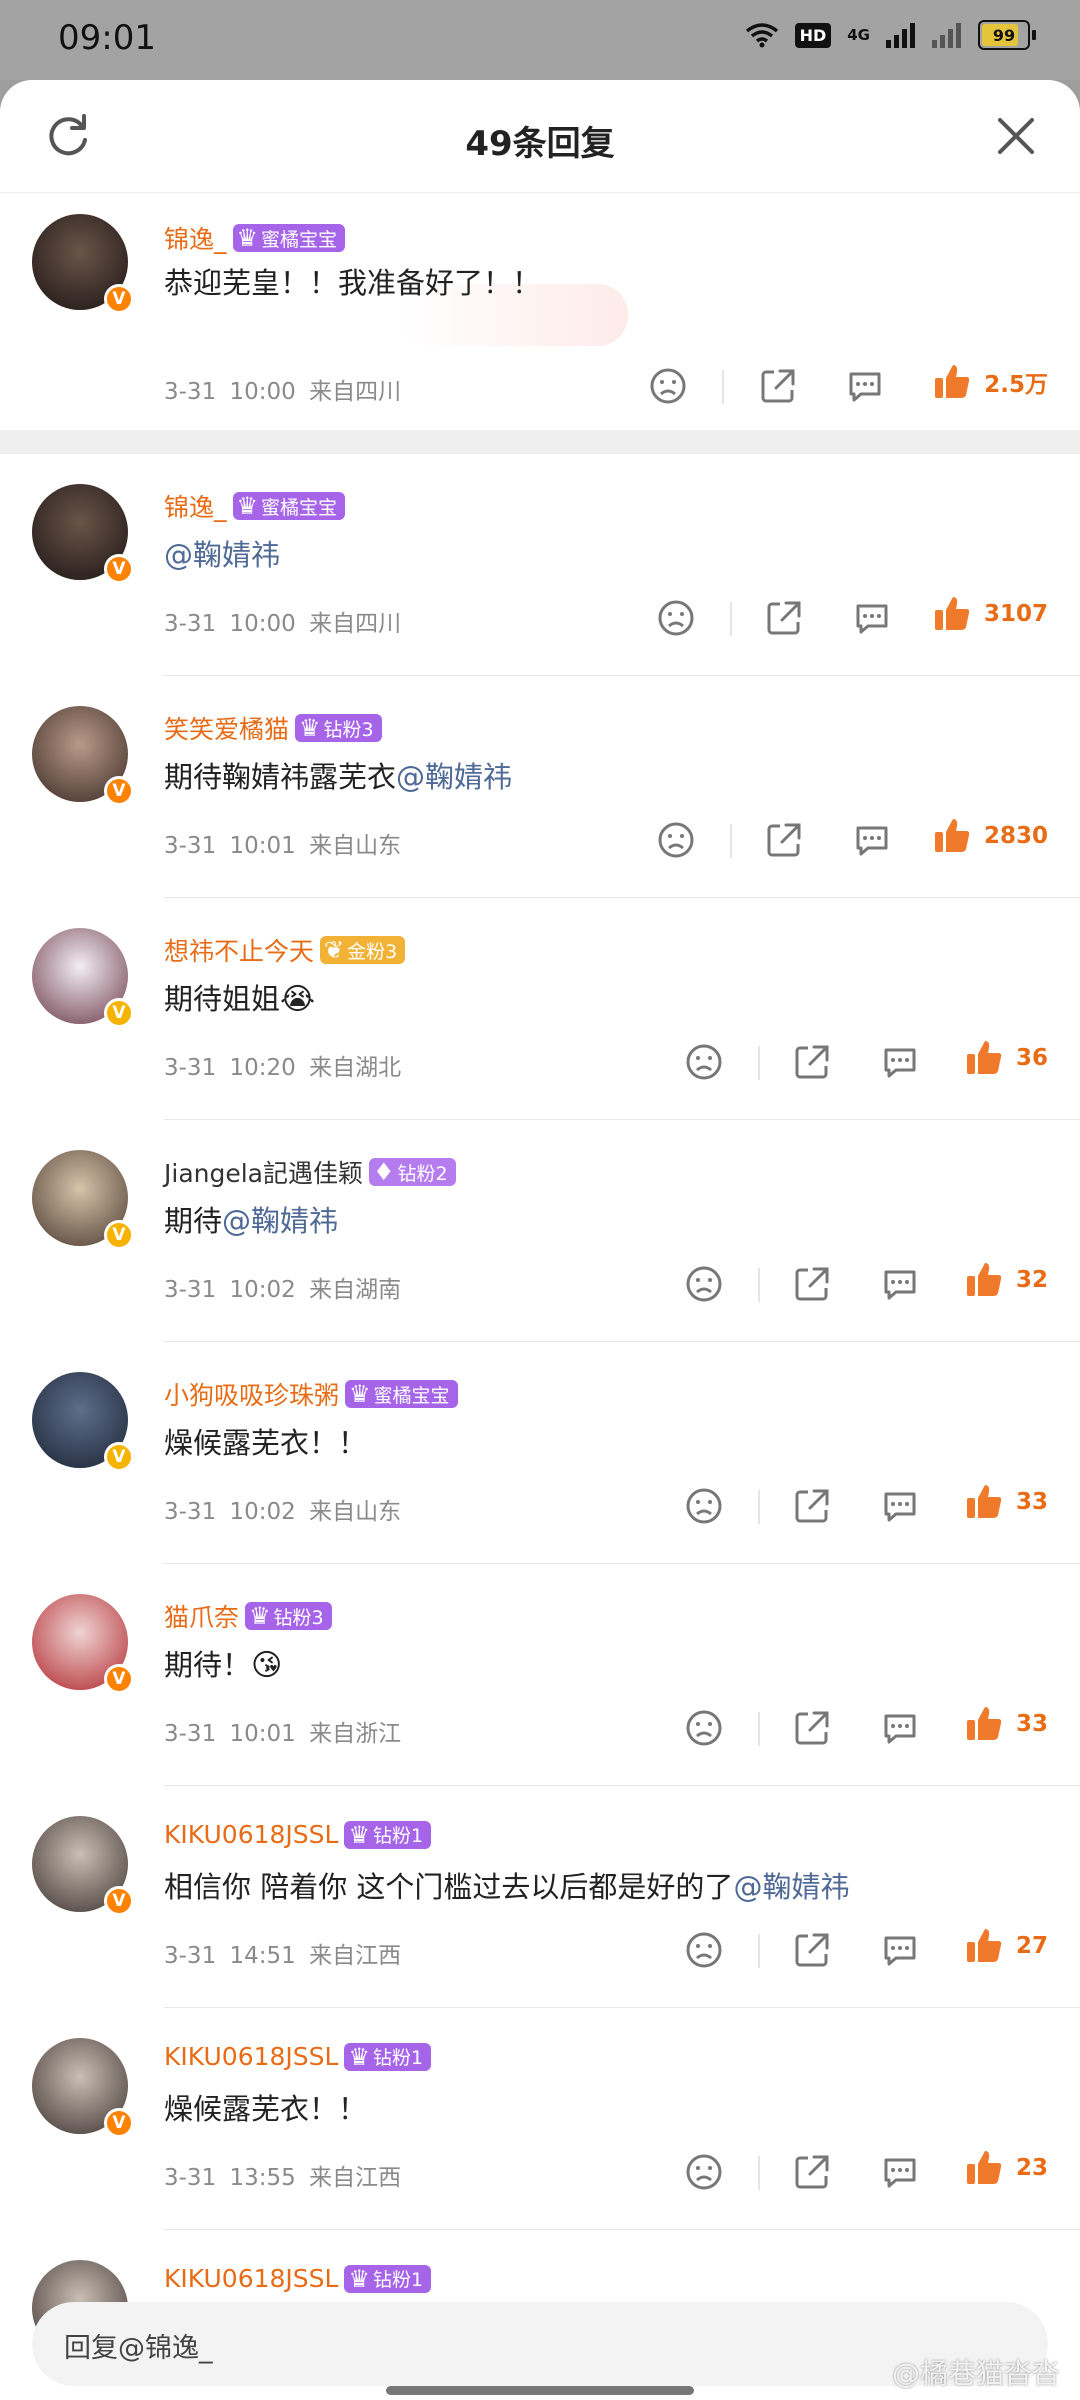  I want to click on emoji: 😭, so click(298, 999).